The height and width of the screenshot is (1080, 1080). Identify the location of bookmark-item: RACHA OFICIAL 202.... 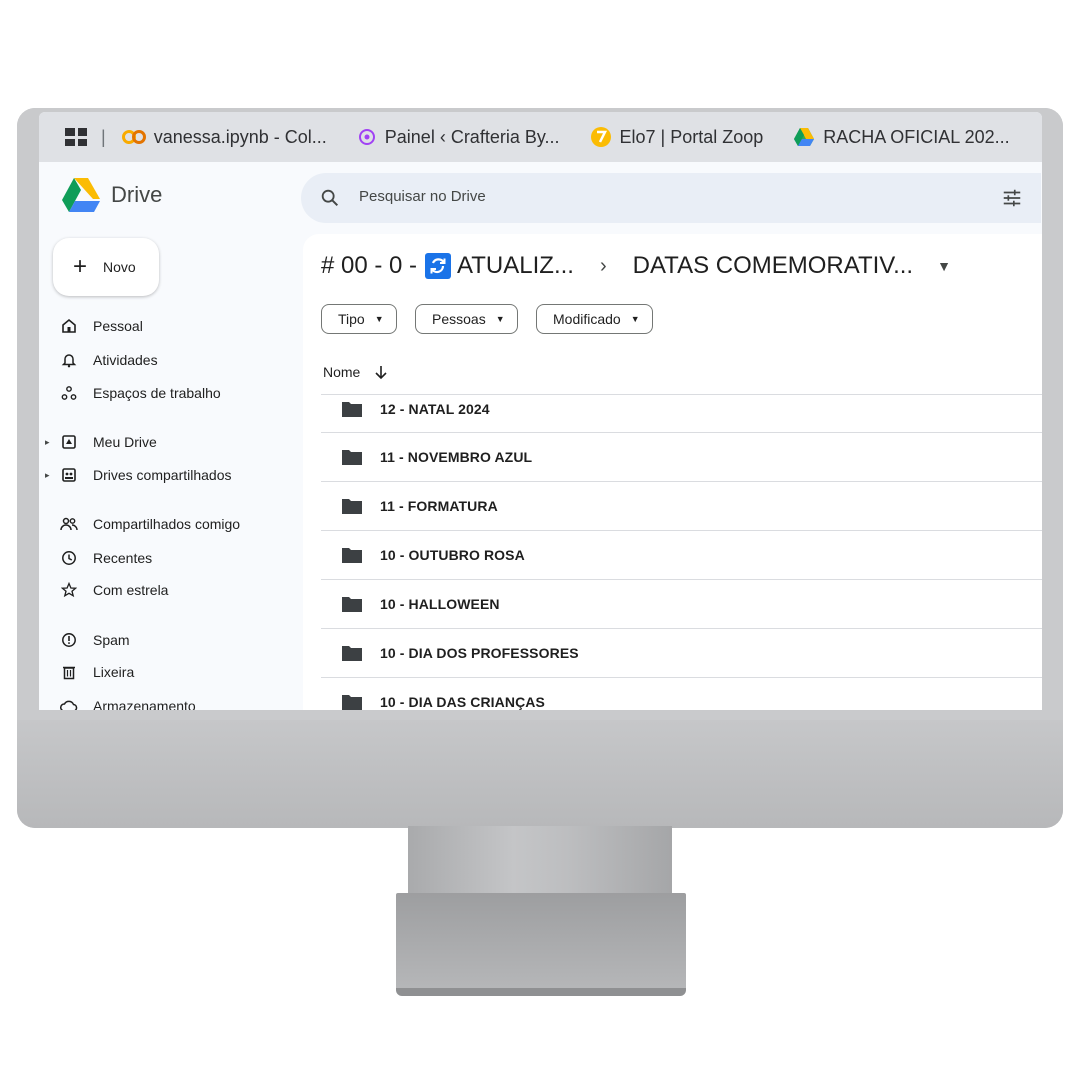
(901, 137).